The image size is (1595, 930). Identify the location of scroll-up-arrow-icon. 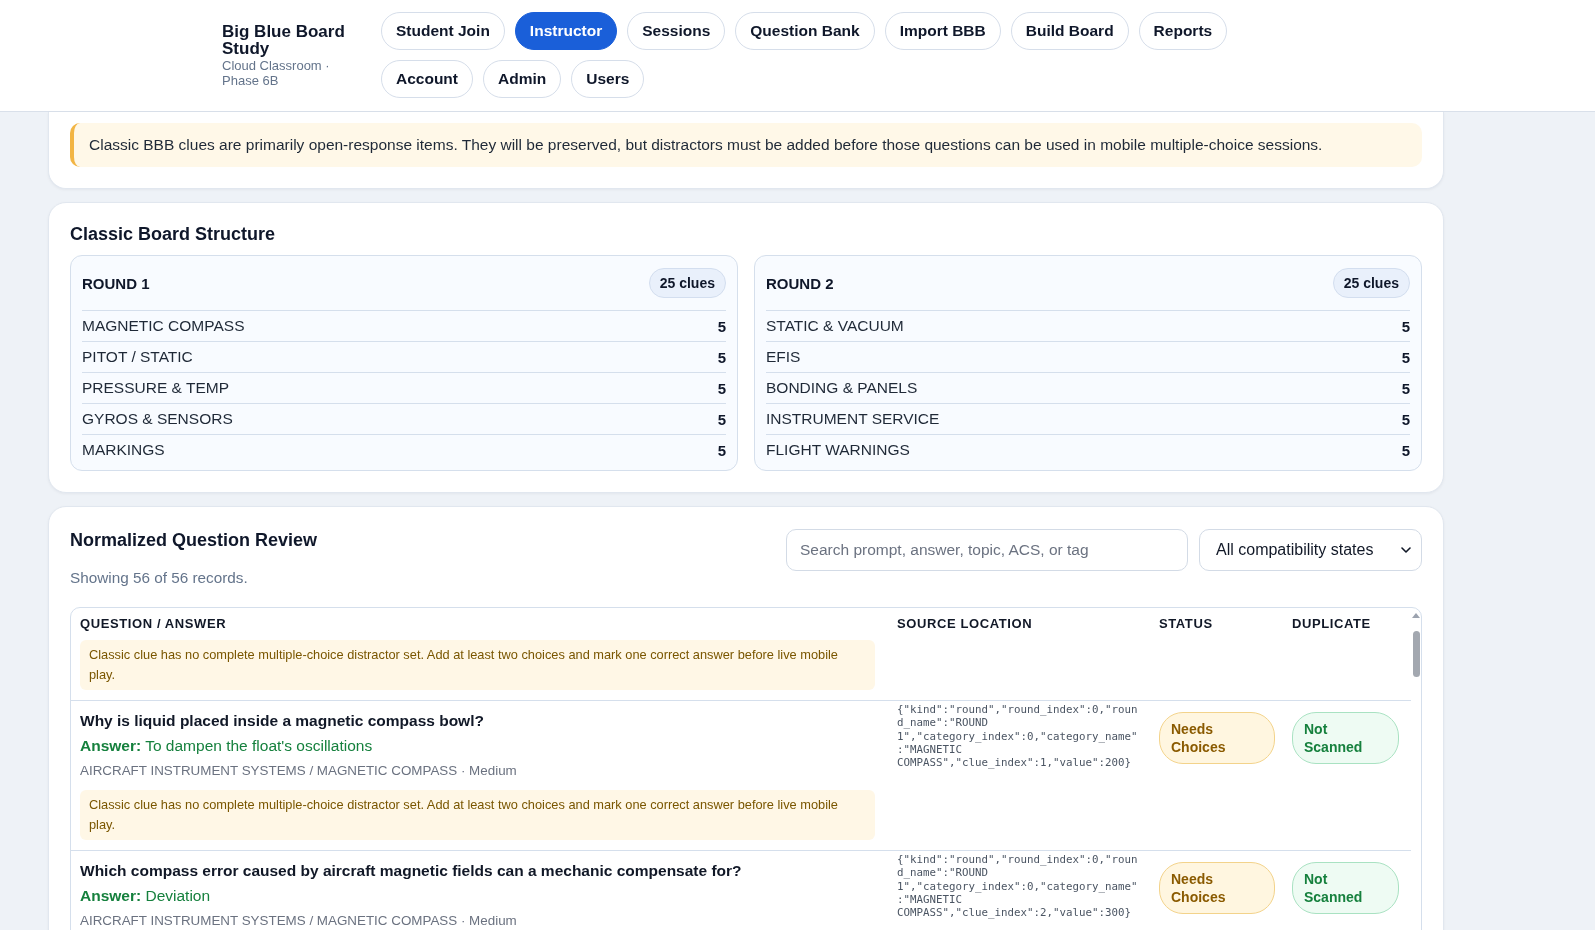
(1416, 615).